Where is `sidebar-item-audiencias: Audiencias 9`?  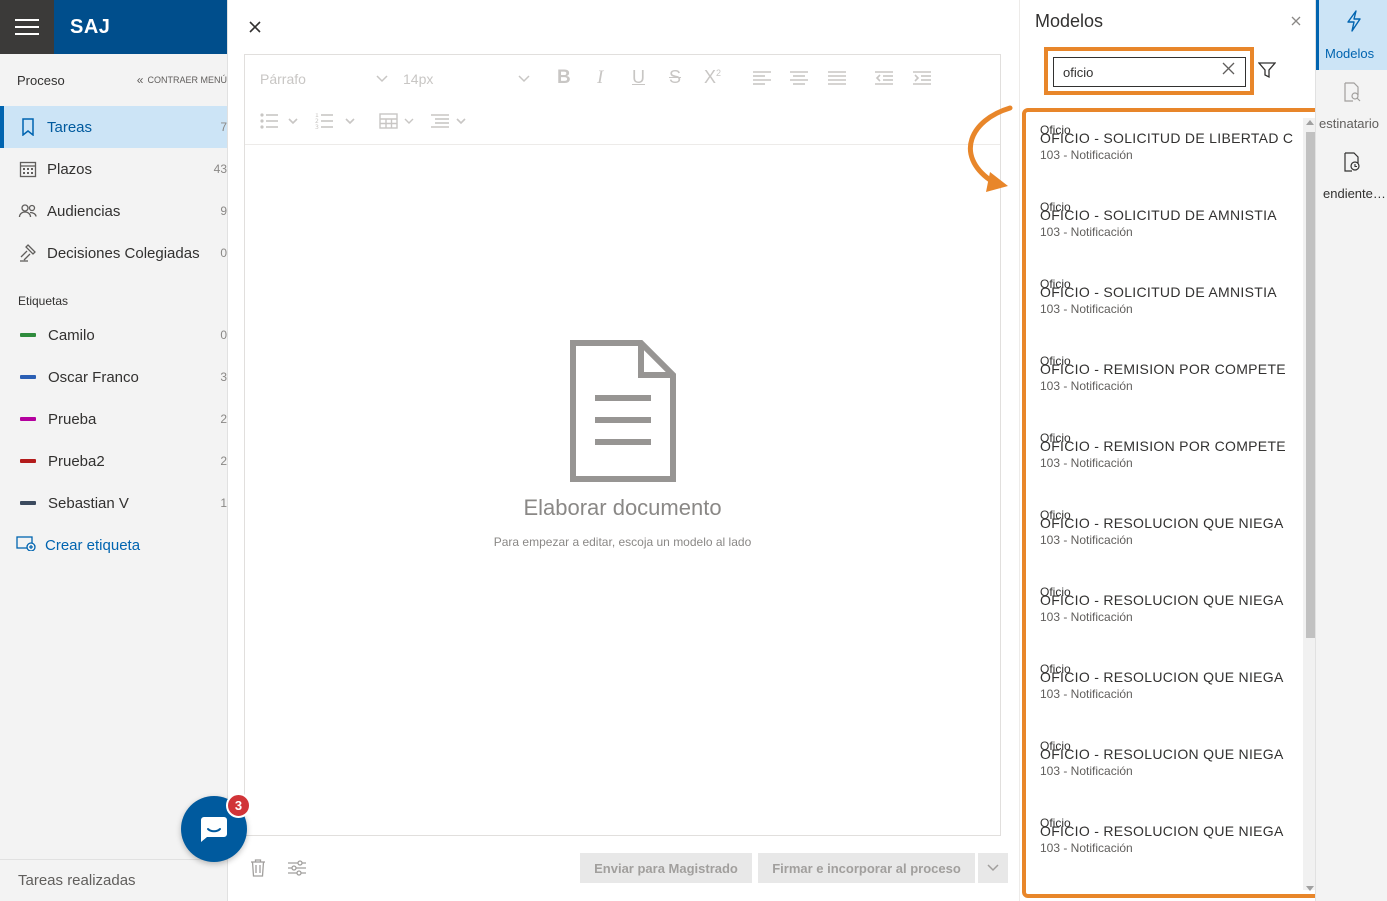
sidebar-item-audiencias: Audiencias 9 is located at coordinates (113, 211).